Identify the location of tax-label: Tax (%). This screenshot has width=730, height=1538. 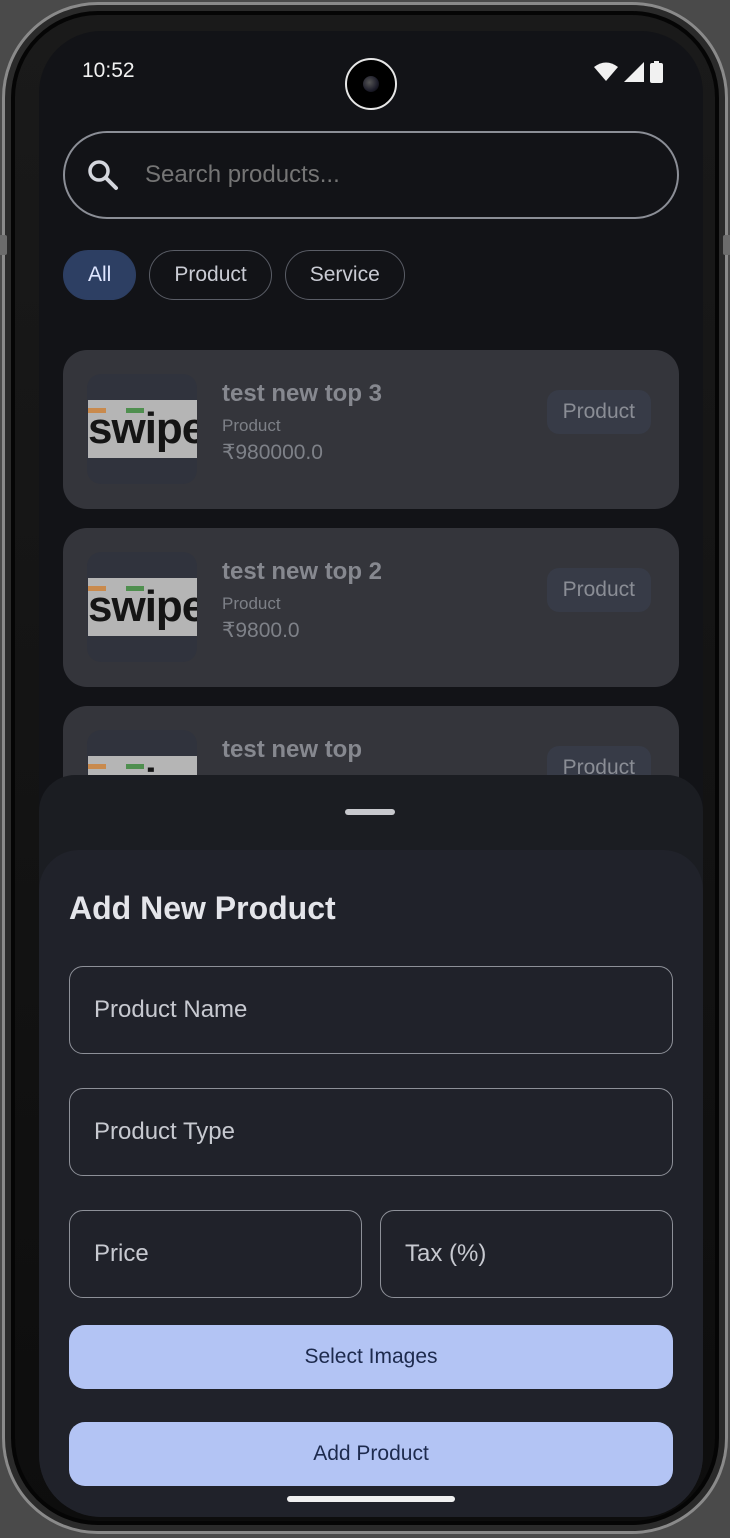
(446, 1253).